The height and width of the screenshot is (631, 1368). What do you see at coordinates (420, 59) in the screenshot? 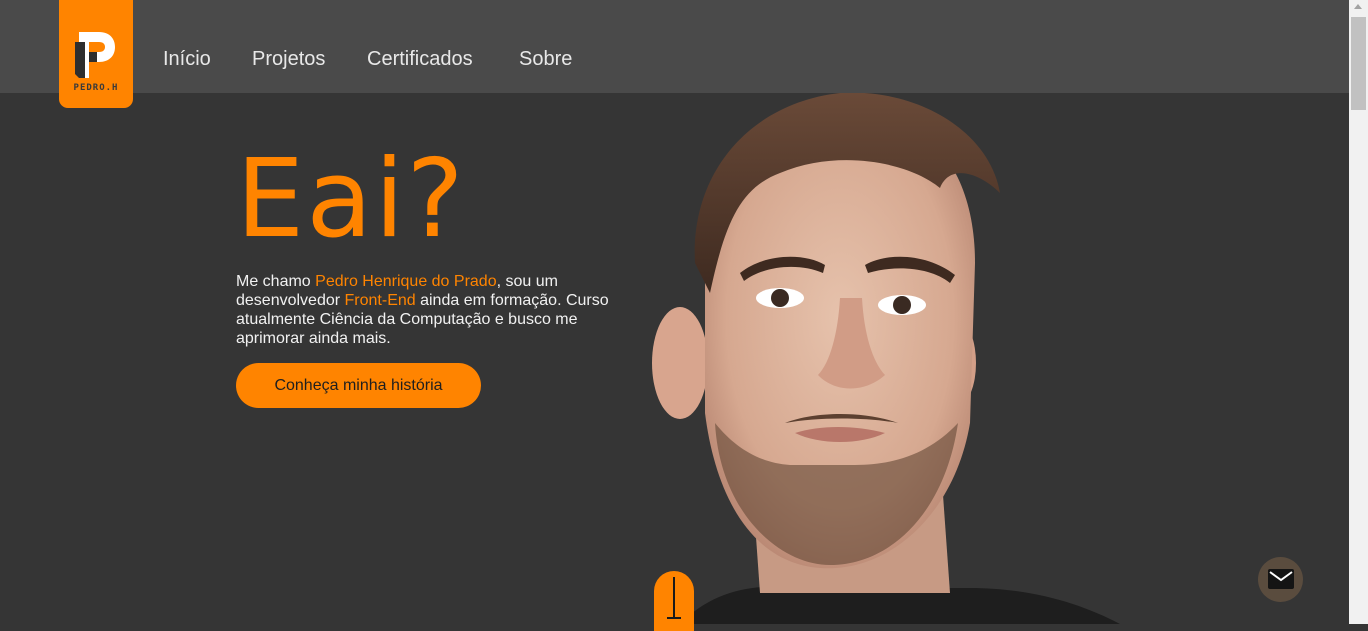
I see `nav-item-certificados: Certificados` at bounding box center [420, 59].